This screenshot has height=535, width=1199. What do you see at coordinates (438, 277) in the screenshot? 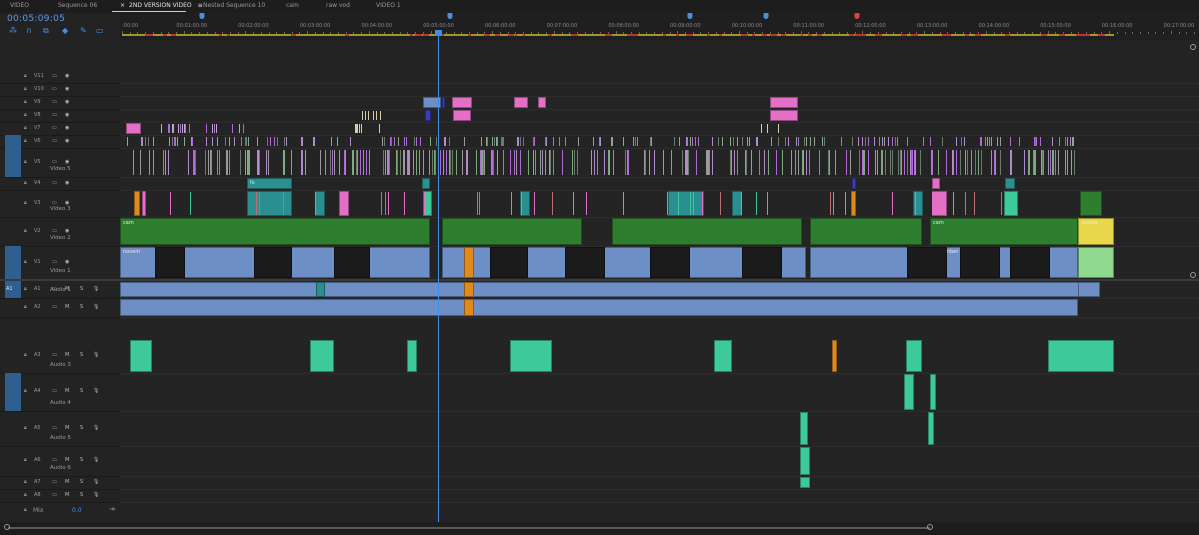
I see `playhead-line` at bounding box center [438, 277].